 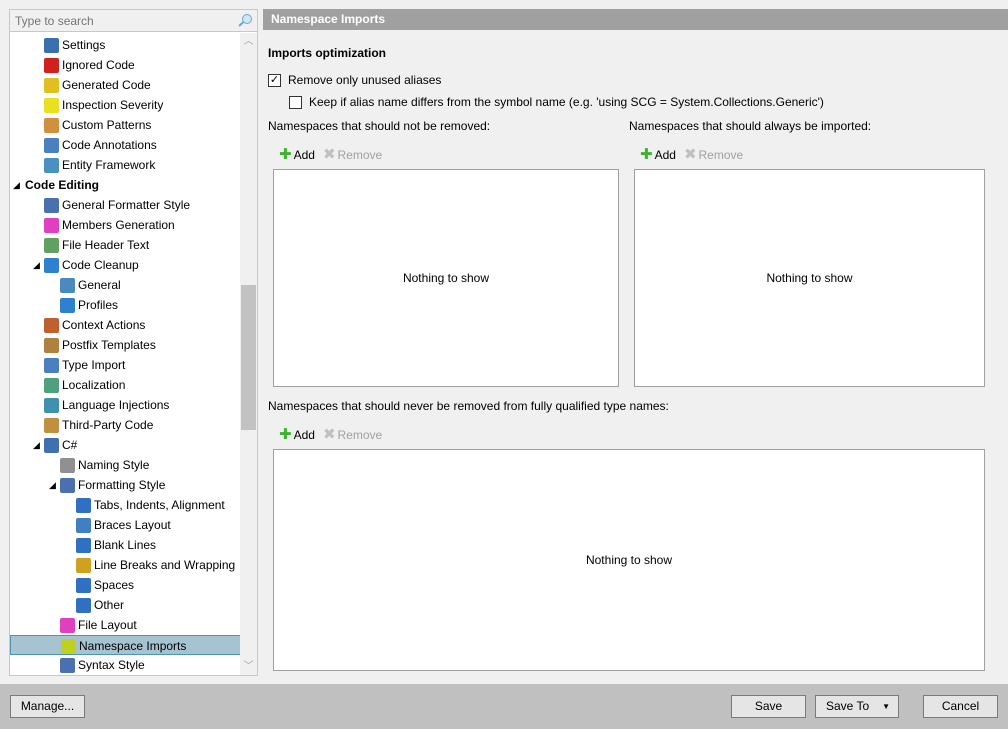 What do you see at coordinates (125, 365) in the screenshot?
I see `tree-item: Type Import` at bounding box center [125, 365].